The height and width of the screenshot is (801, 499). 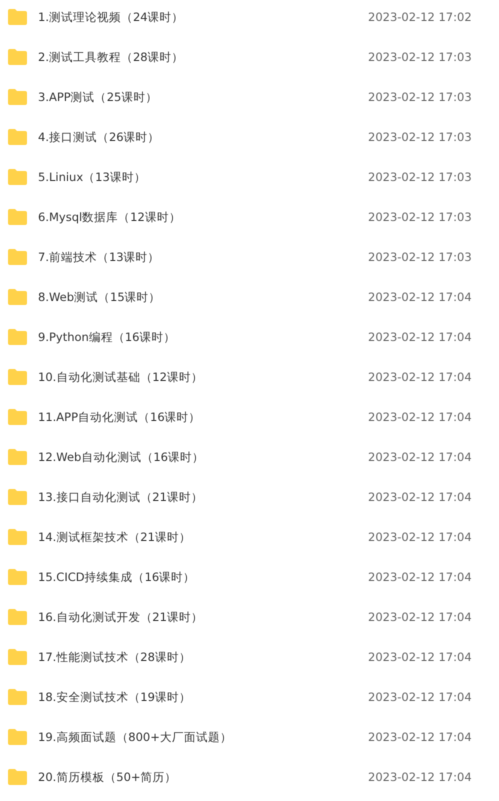 What do you see at coordinates (203, 657) in the screenshot?
I see `folder-name: 17.性能测试技术（28课时）` at bounding box center [203, 657].